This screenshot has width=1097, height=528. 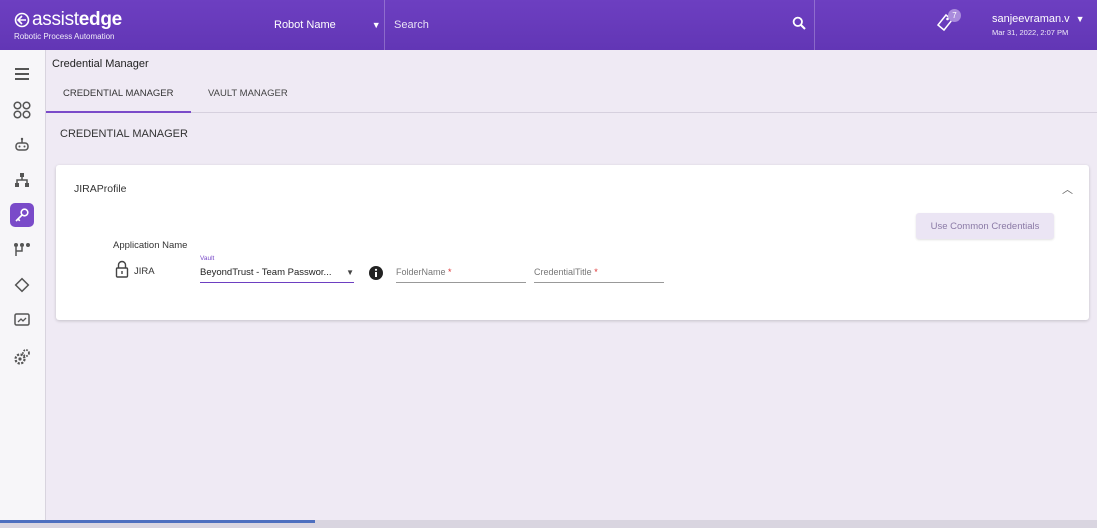 I want to click on folder-name-field: FolderName *, so click(x=461, y=274).